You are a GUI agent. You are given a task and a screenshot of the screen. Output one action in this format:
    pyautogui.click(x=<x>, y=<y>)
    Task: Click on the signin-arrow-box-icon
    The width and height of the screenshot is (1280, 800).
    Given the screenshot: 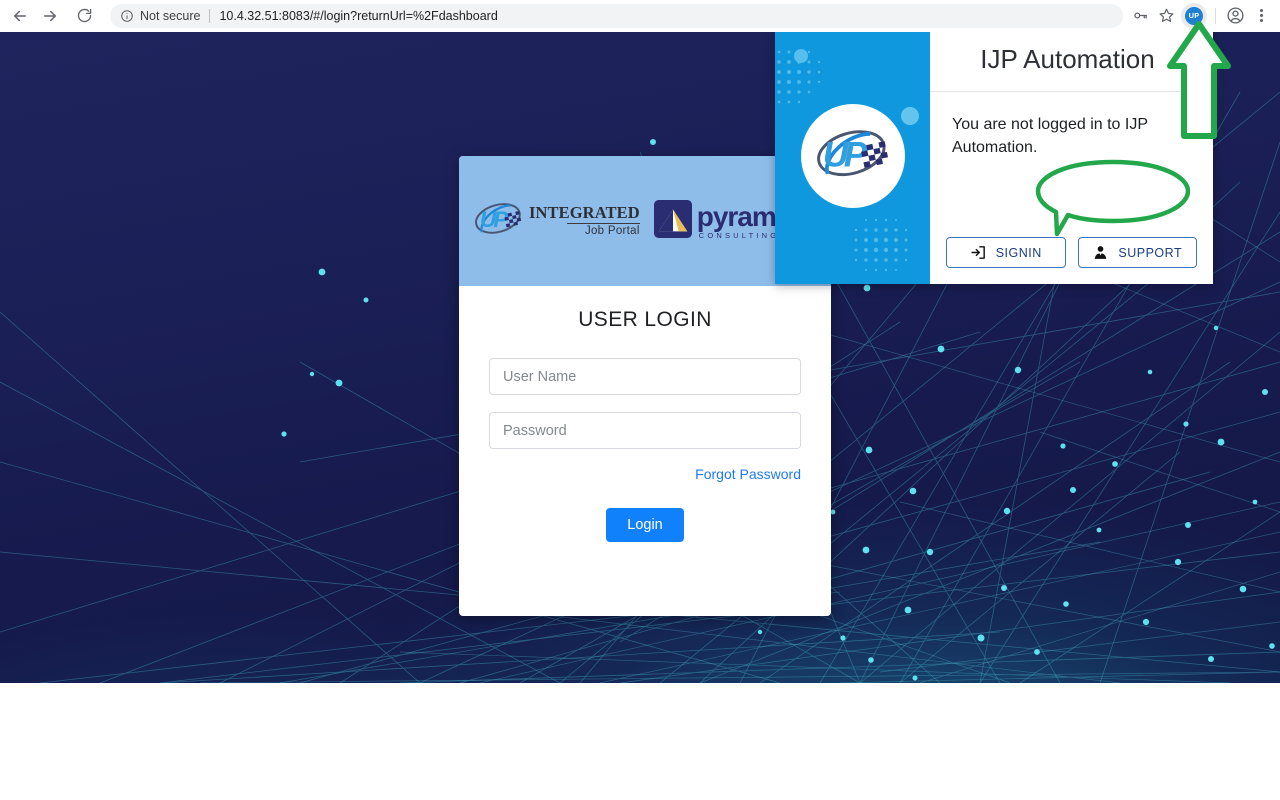 What is the action you would take?
    pyautogui.click(x=978, y=252)
    